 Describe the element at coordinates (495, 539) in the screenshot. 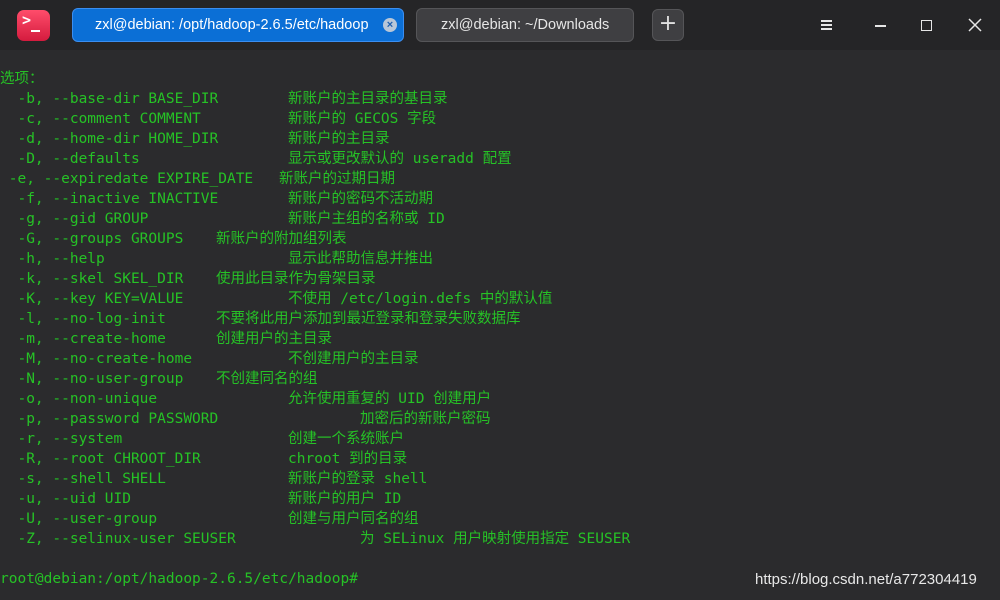

I see `option-description: 为 SELinux 用户映射使用指定 SEUSER` at that location.